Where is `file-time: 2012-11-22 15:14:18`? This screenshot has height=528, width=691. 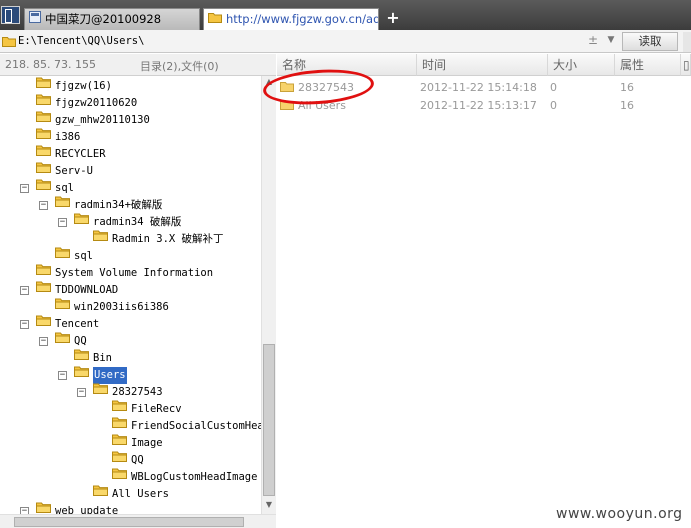 file-time: 2012-11-22 15:14:18 is located at coordinates (478, 87).